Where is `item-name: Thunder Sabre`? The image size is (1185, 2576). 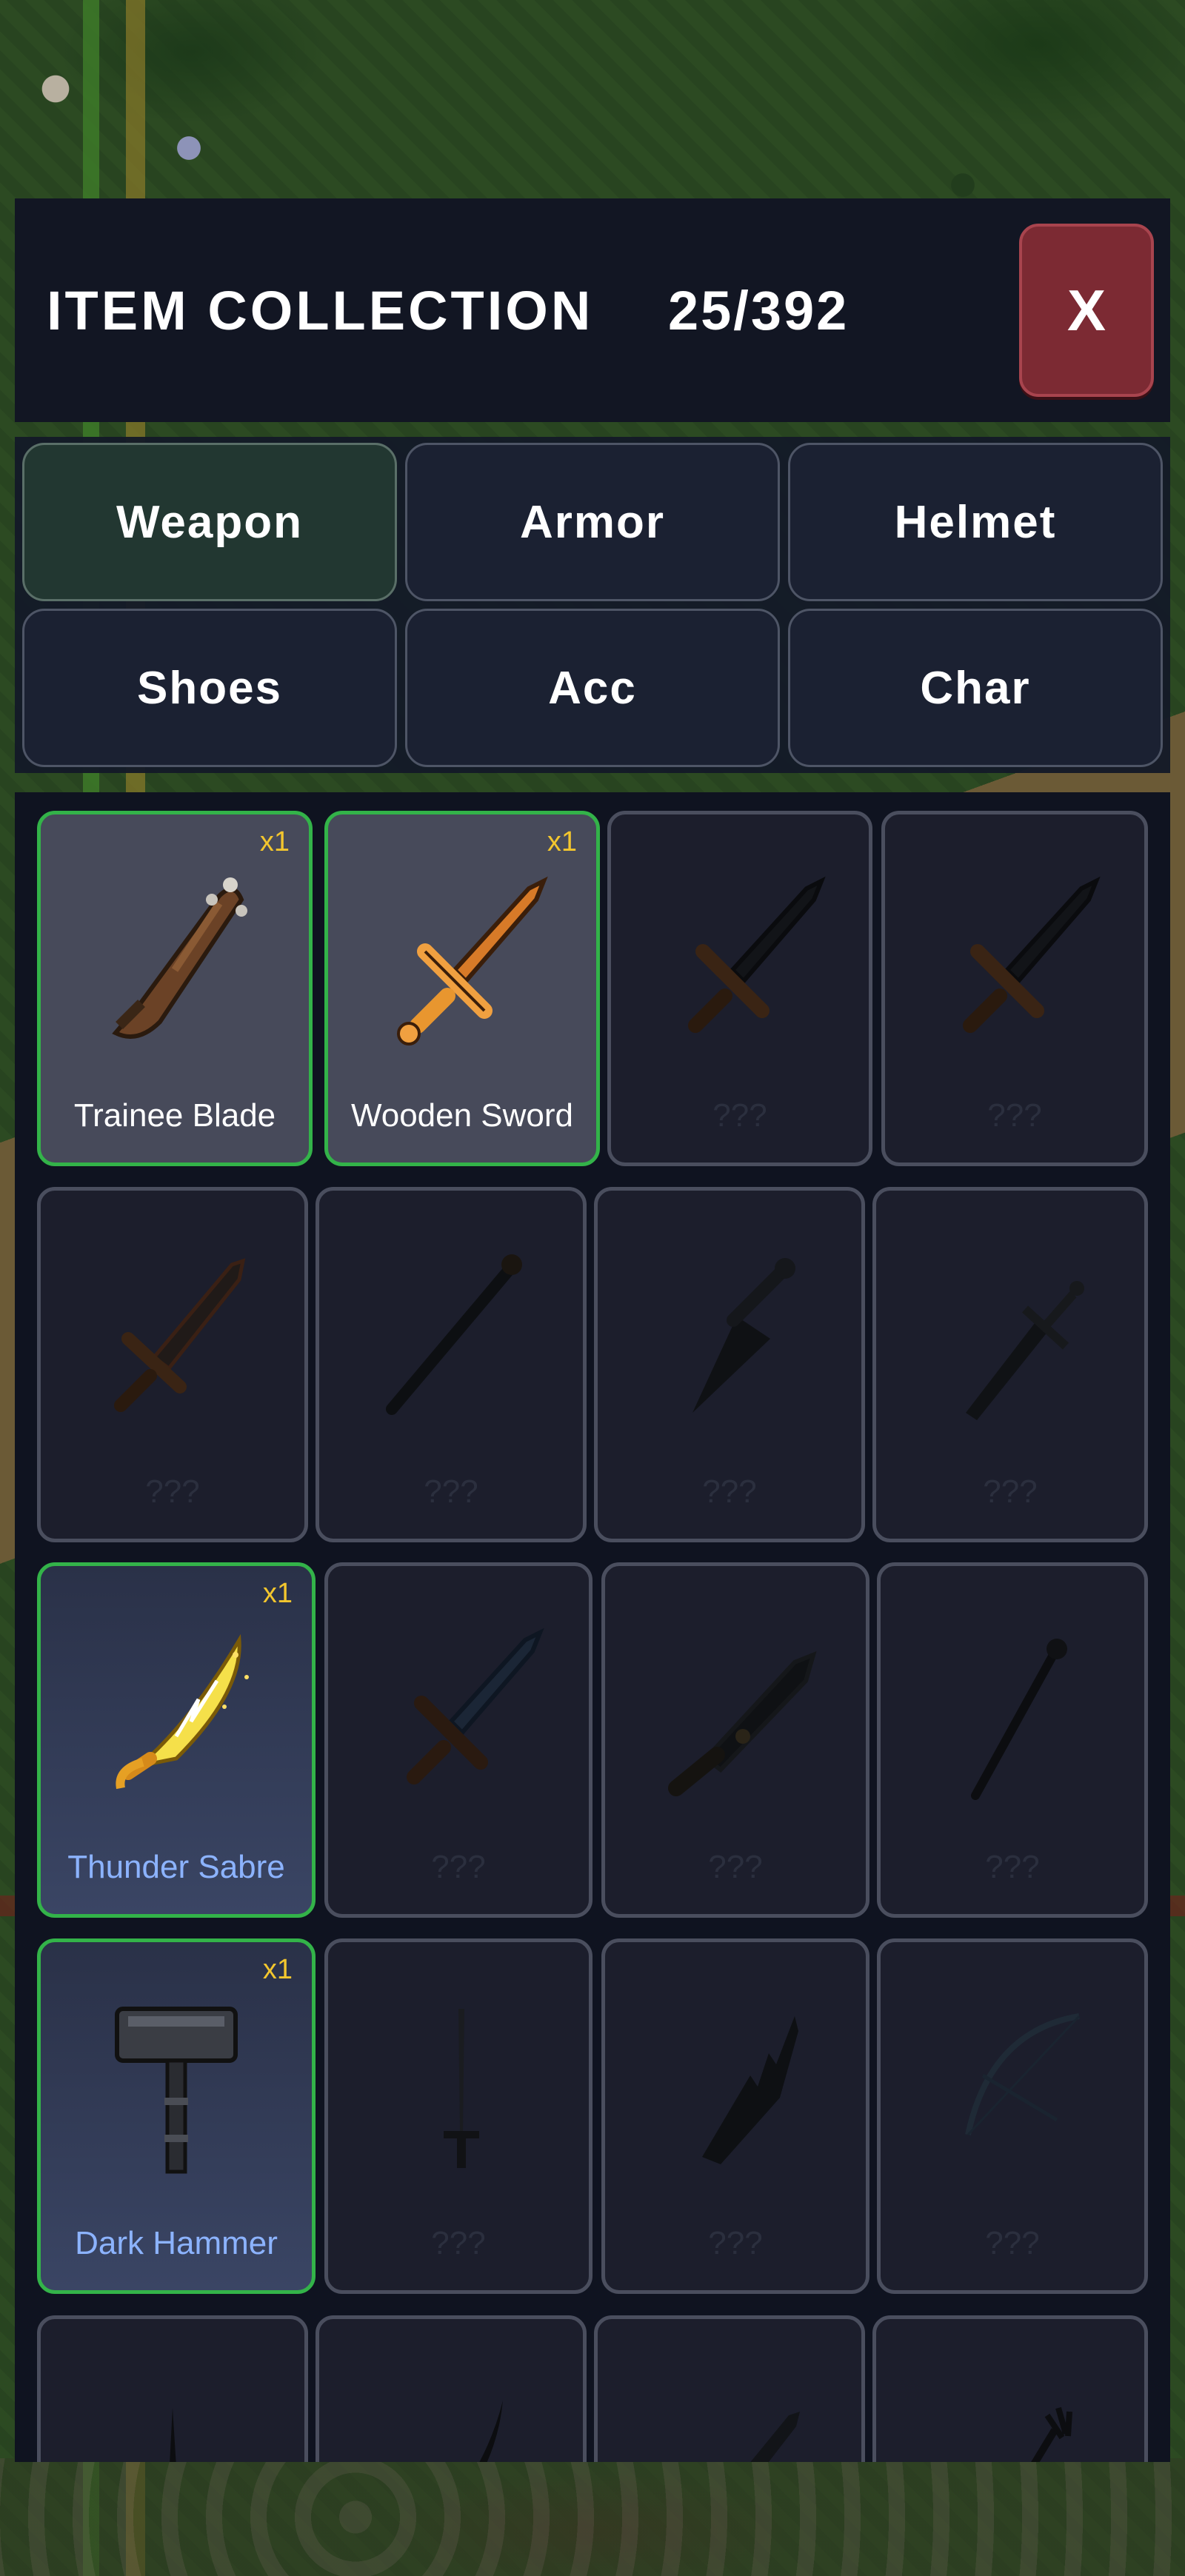
item-name: Thunder Sabre is located at coordinates (176, 1867).